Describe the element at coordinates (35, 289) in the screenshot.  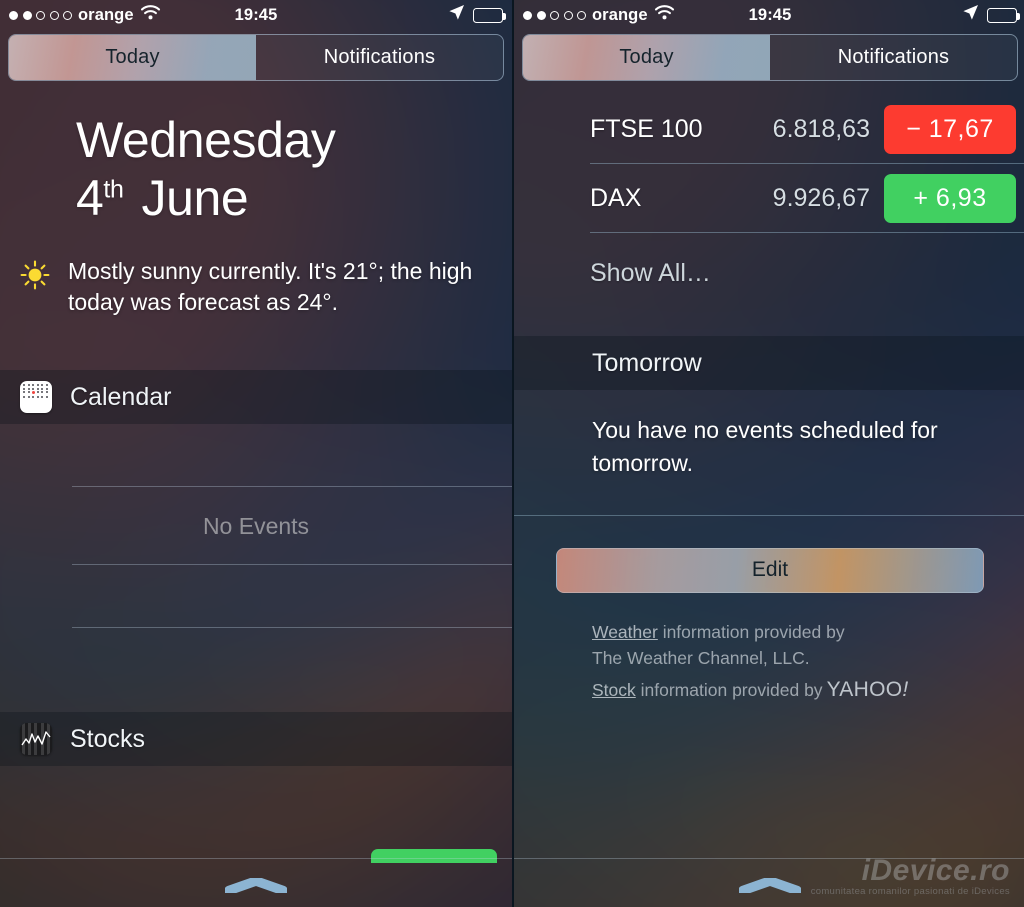
I see `sun-icon` at that location.